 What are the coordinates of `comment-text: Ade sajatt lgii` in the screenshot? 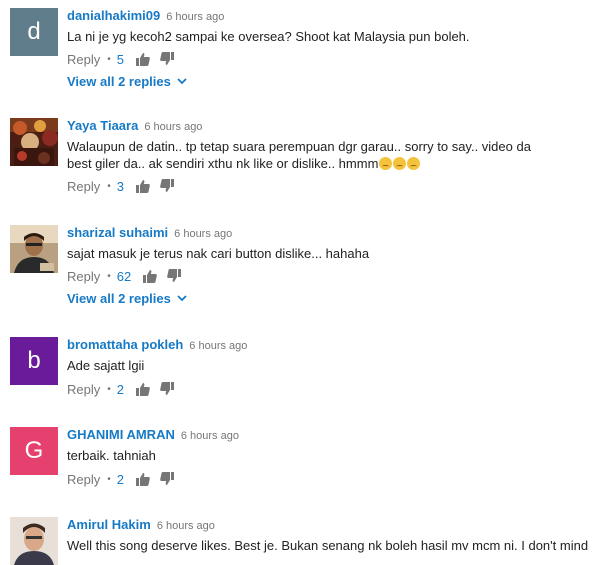 It's located at (106, 365).